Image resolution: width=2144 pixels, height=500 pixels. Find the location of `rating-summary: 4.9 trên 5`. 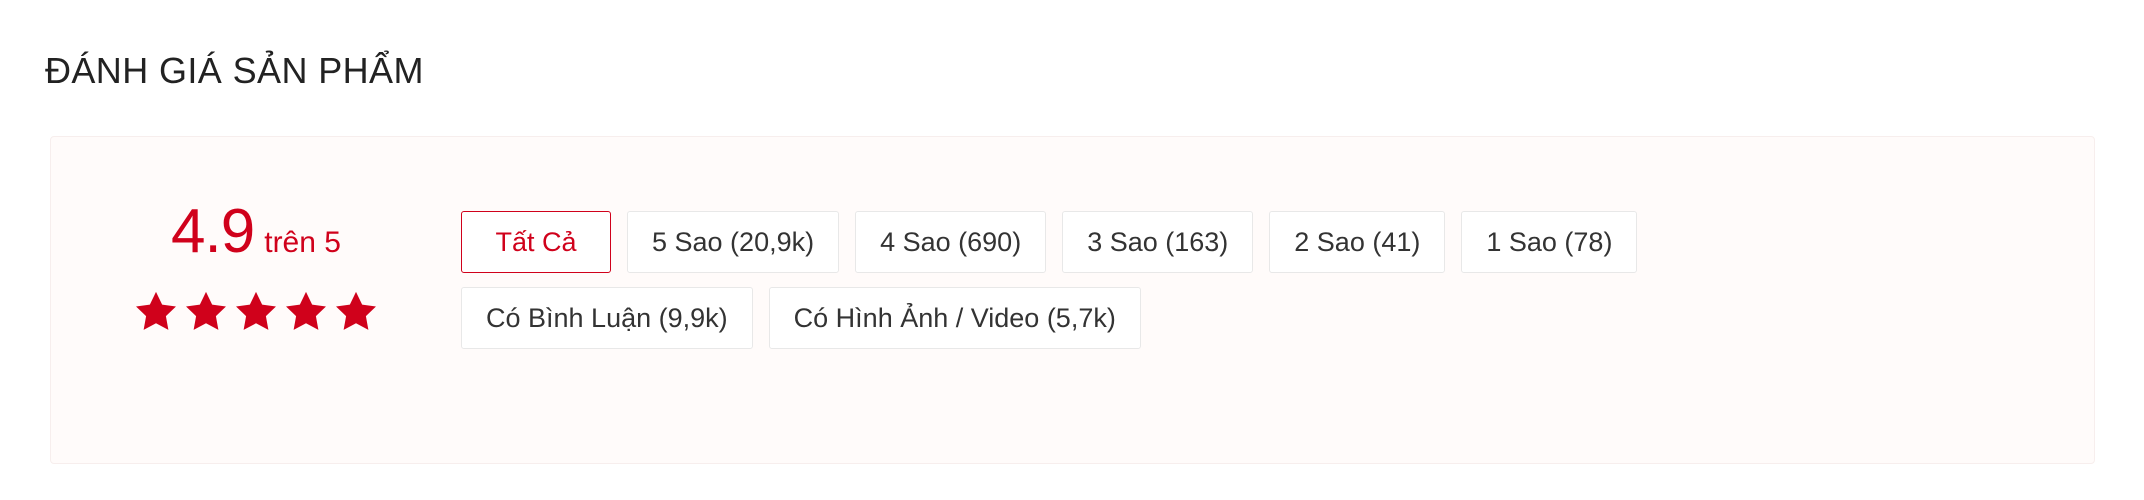

rating-summary: 4.9 trên 5 is located at coordinates (256, 235).